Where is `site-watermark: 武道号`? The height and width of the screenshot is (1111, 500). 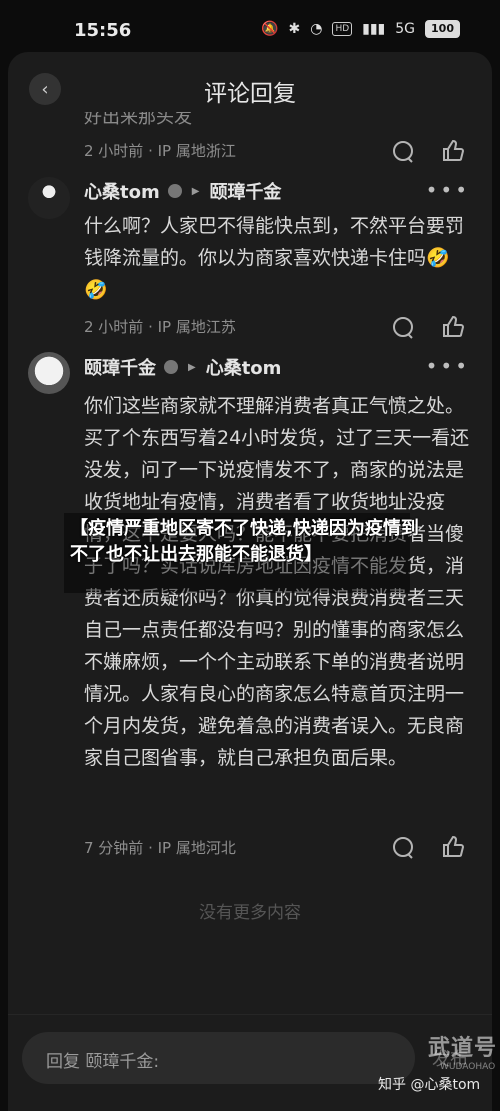 site-watermark: 武道号 is located at coordinates (463, 1048).